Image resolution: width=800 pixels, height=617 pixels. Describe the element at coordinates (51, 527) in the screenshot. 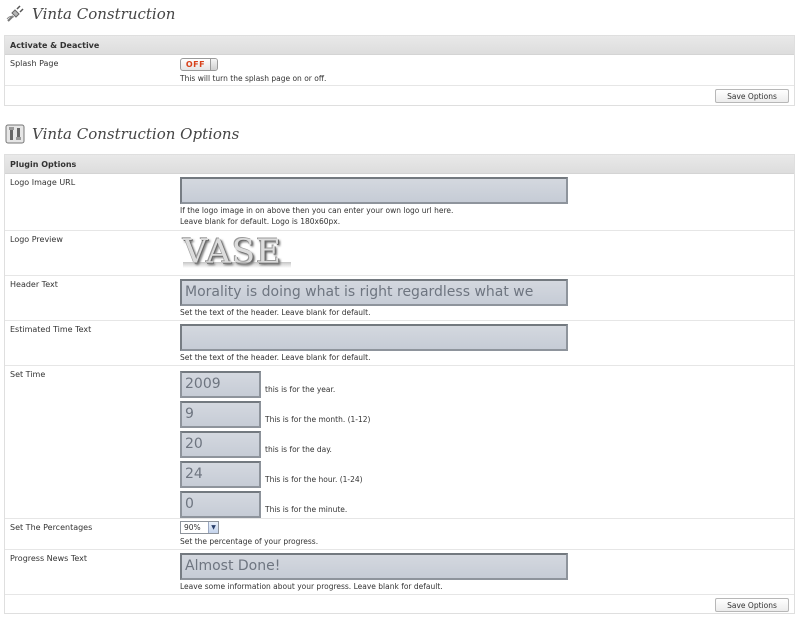

I see `percentages-label: Set The Percentages` at that location.